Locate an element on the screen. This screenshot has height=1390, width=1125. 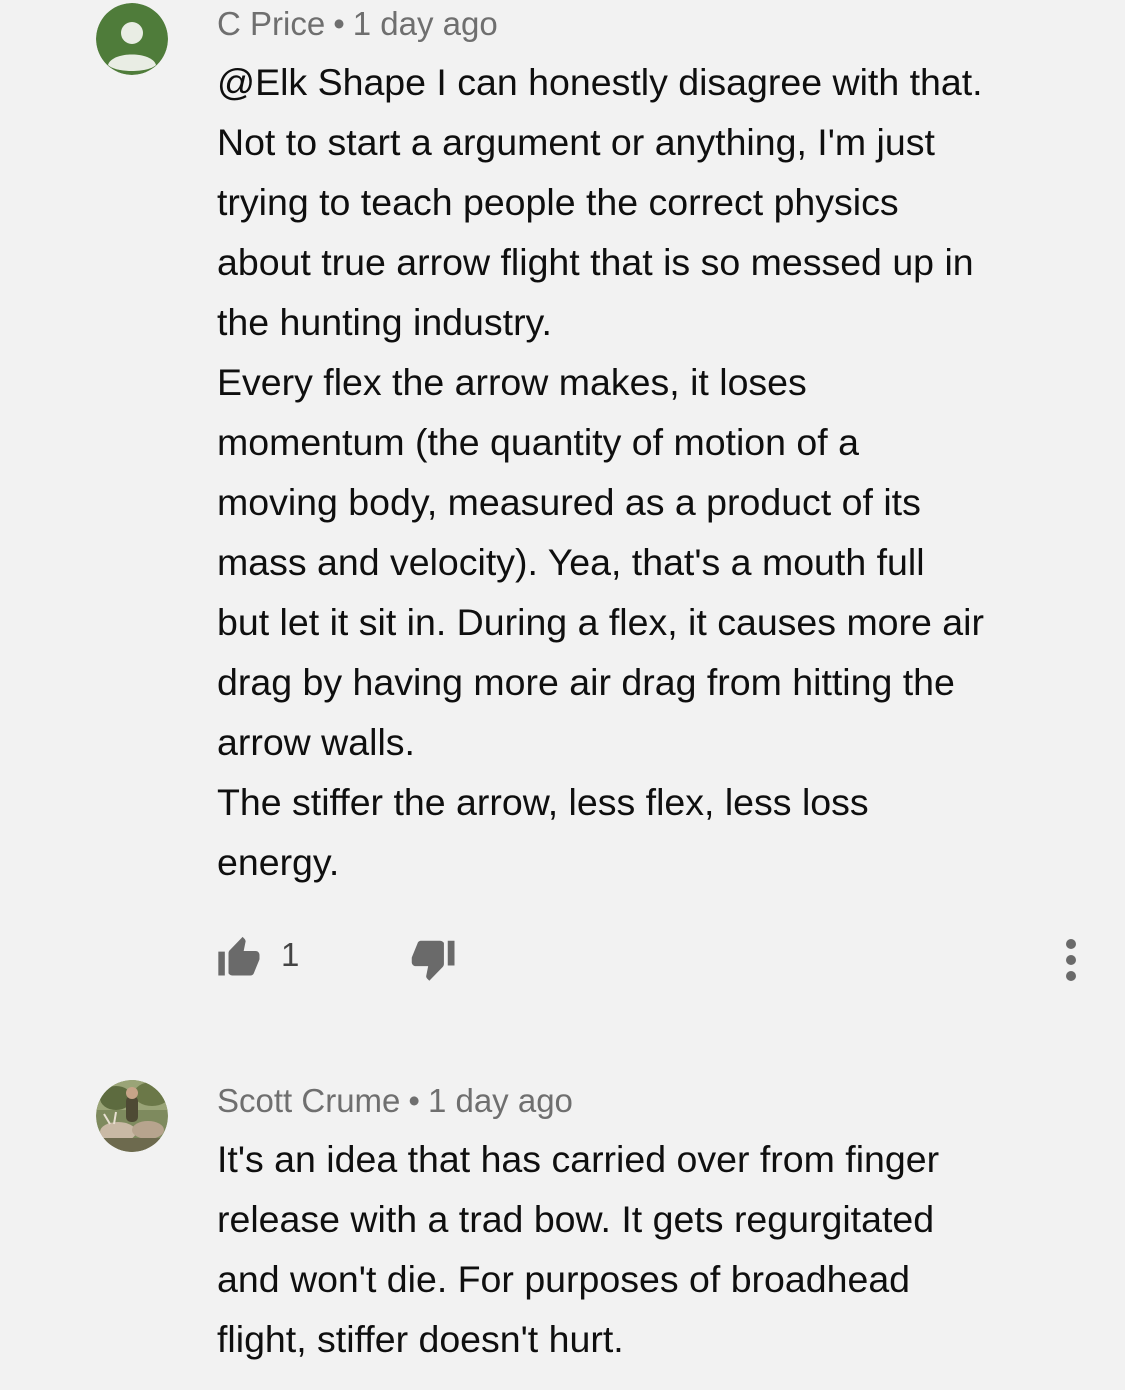
thumbs-down-icon is located at coordinates (433, 960).